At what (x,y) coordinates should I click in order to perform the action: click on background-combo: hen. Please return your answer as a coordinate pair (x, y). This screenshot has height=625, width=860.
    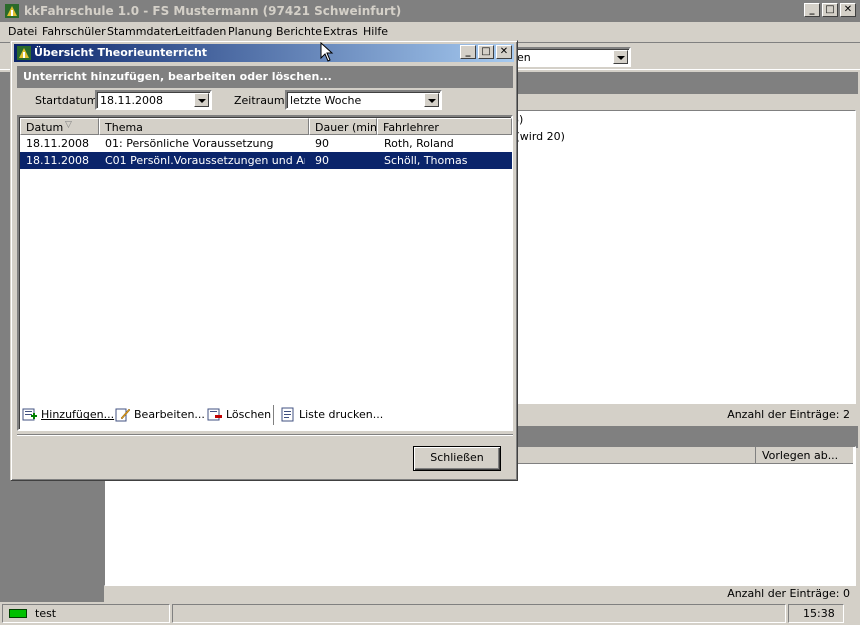
    Looking at the image, I should click on (568, 57).